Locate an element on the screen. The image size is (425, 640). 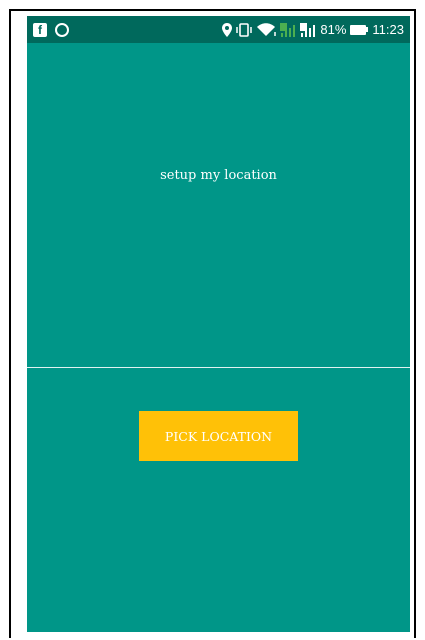
wifi-icon is located at coordinates (266, 29).